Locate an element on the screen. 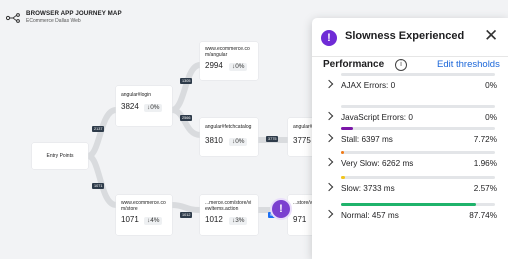 The width and height of the screenshot is (508, 259). close-button: ✕ is located at coordinates (491, 36).